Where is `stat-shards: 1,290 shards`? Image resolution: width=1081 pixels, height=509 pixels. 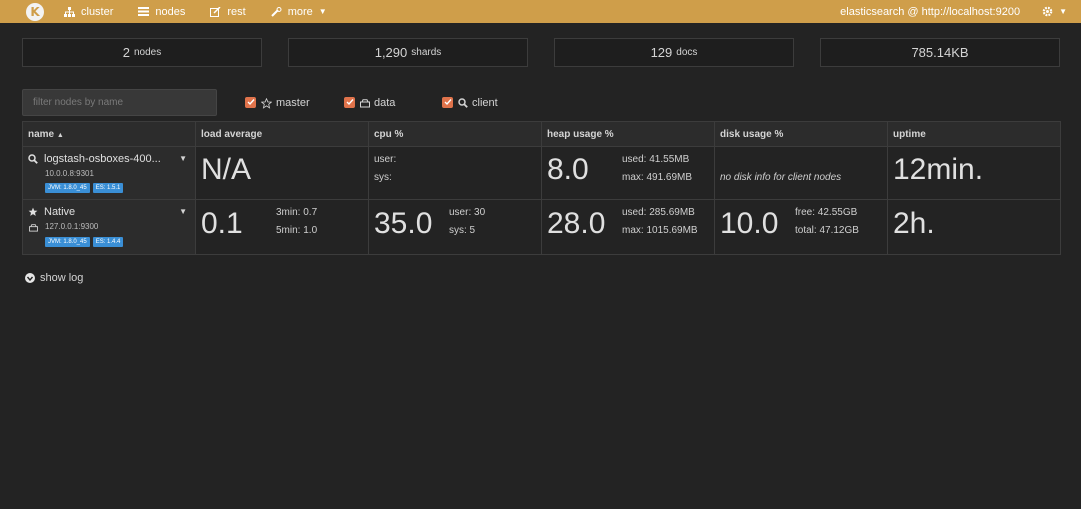 stat-shards: 1,290 shards is located at coordinates (408, 52).